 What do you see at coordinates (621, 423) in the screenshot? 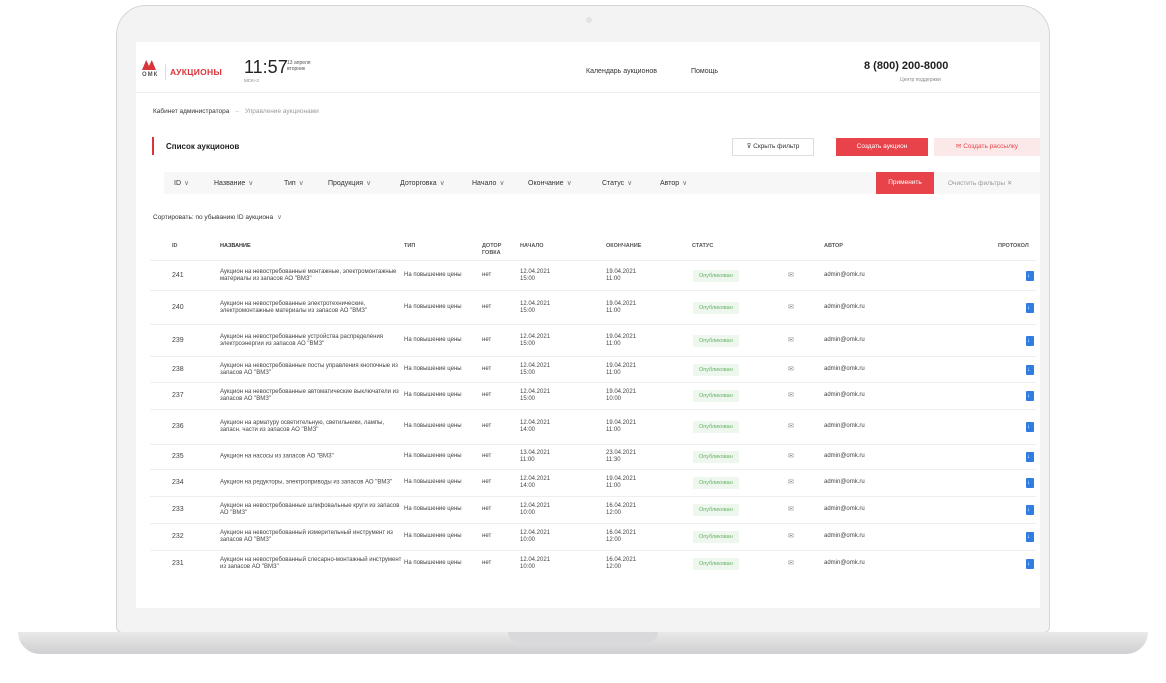
I see `row-end-date: 19.04.2021` at bounding box center [621, 423].